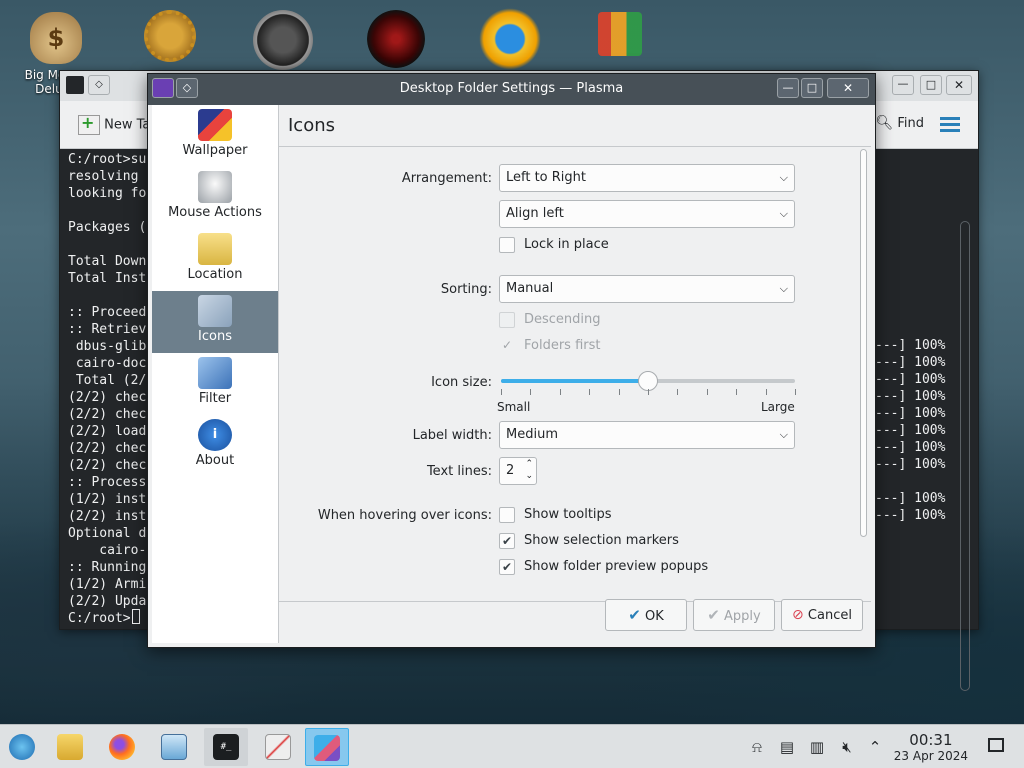 Image resolution: width=1024 pixels, height=768 pixels. I want to click on chevron-down-icon: ⌵, so click(783, 213).